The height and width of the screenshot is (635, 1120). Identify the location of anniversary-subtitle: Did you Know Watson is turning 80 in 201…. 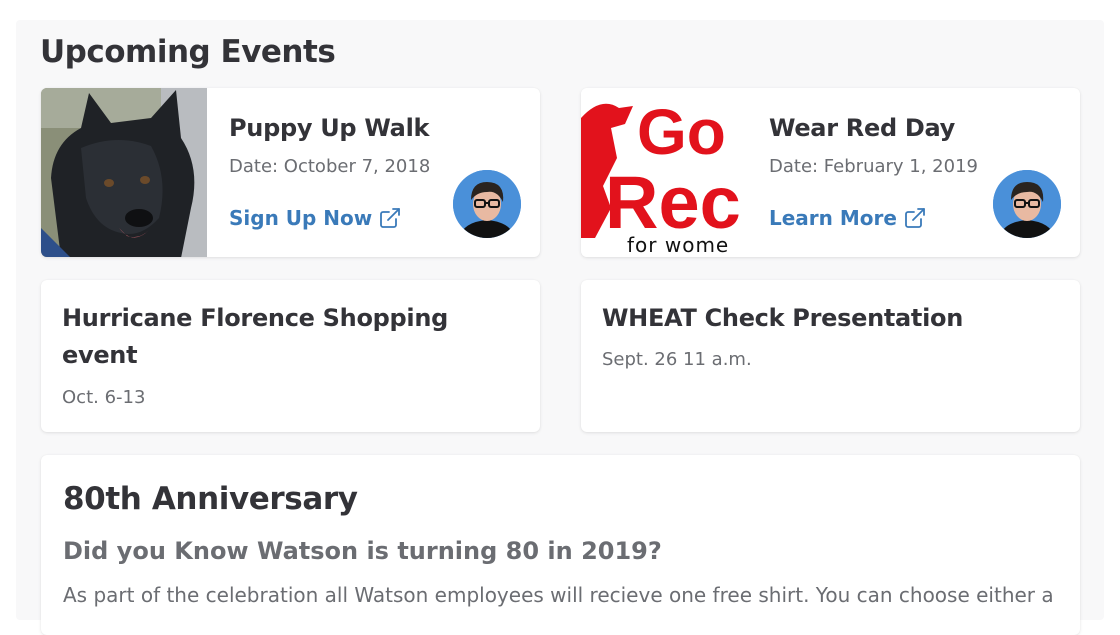
(362, 551).